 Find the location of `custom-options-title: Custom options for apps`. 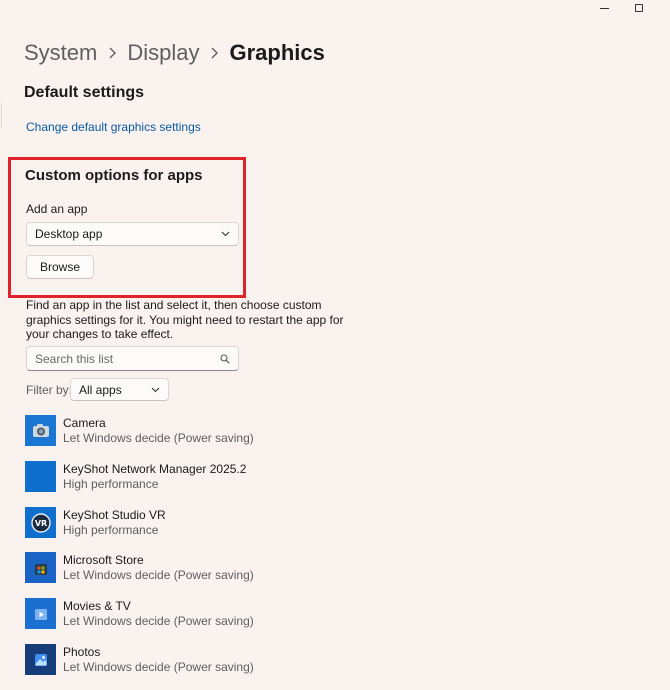

custom-options-title: Custom options for apps is located at coordinates (114, 175).